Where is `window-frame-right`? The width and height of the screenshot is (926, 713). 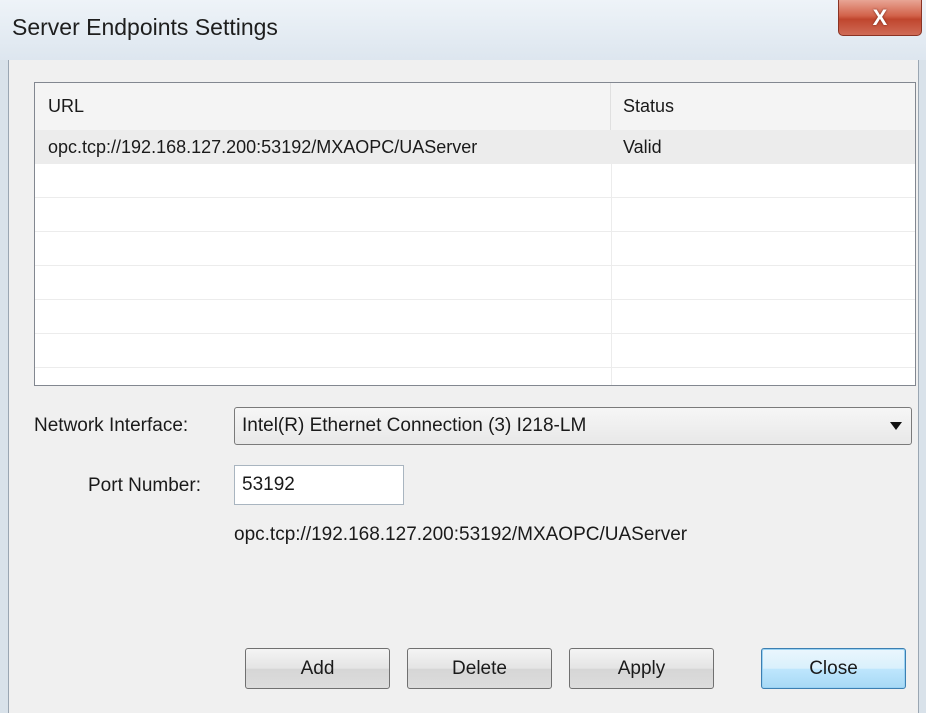 window-frame-right is located at coordinates (922, 386).